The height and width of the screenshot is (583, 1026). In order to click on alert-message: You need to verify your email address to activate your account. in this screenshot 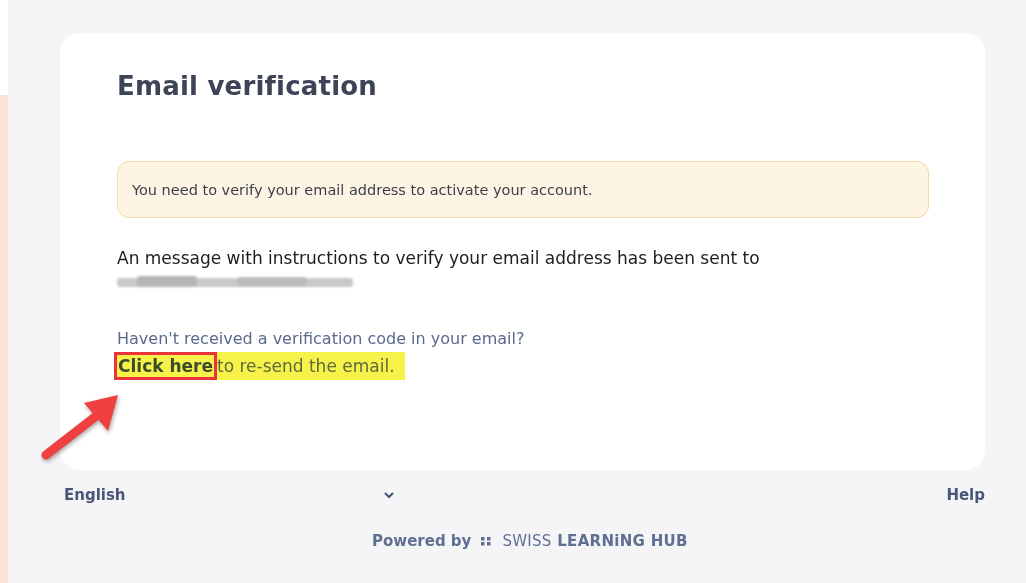, I will do `click(523, 189)`.